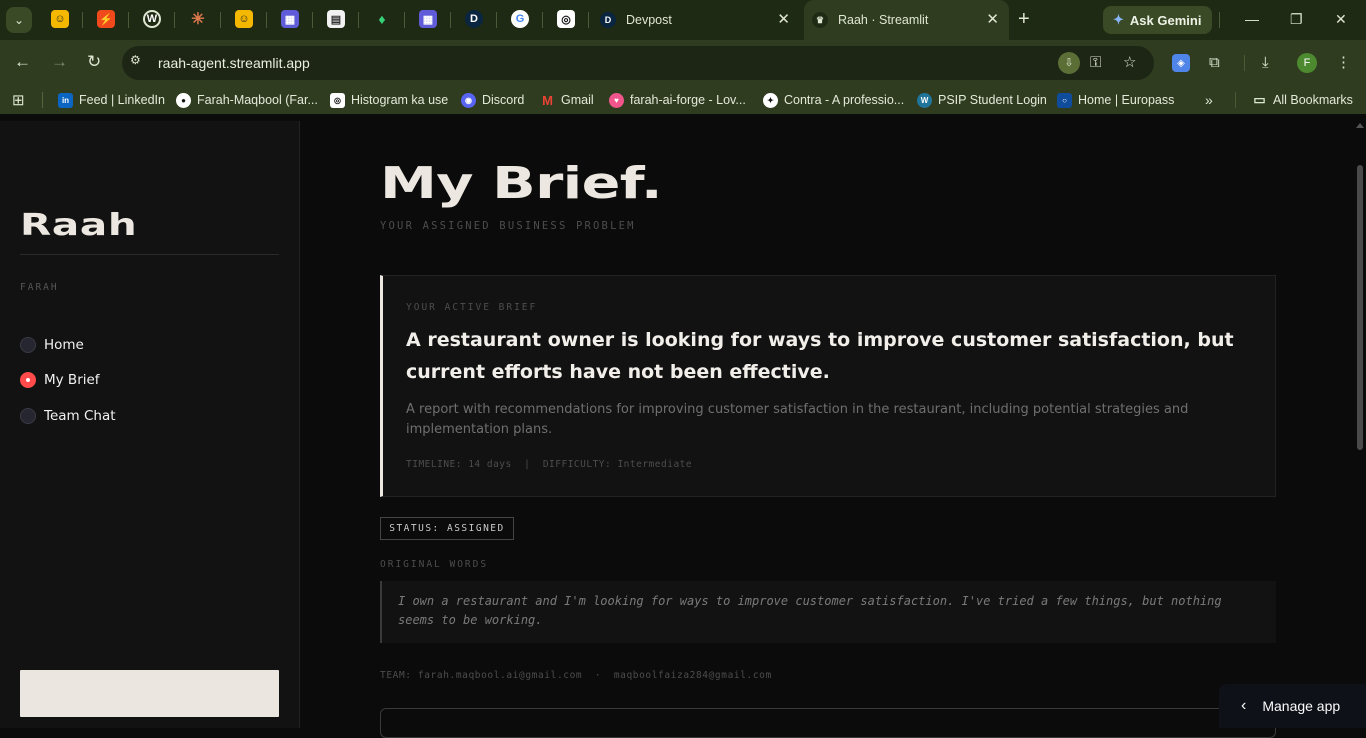 Image resolution: width=1366 pixels, height=738 pixels. I want to click on bookmark-linkedin: in Feed | LinkedIn, so click(111, 100).